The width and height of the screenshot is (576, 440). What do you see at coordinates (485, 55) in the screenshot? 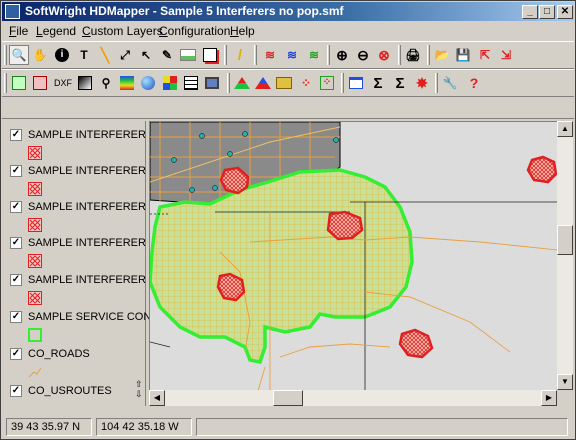
I see `export-a-button: ⇱` at bounding box center [485, 55].